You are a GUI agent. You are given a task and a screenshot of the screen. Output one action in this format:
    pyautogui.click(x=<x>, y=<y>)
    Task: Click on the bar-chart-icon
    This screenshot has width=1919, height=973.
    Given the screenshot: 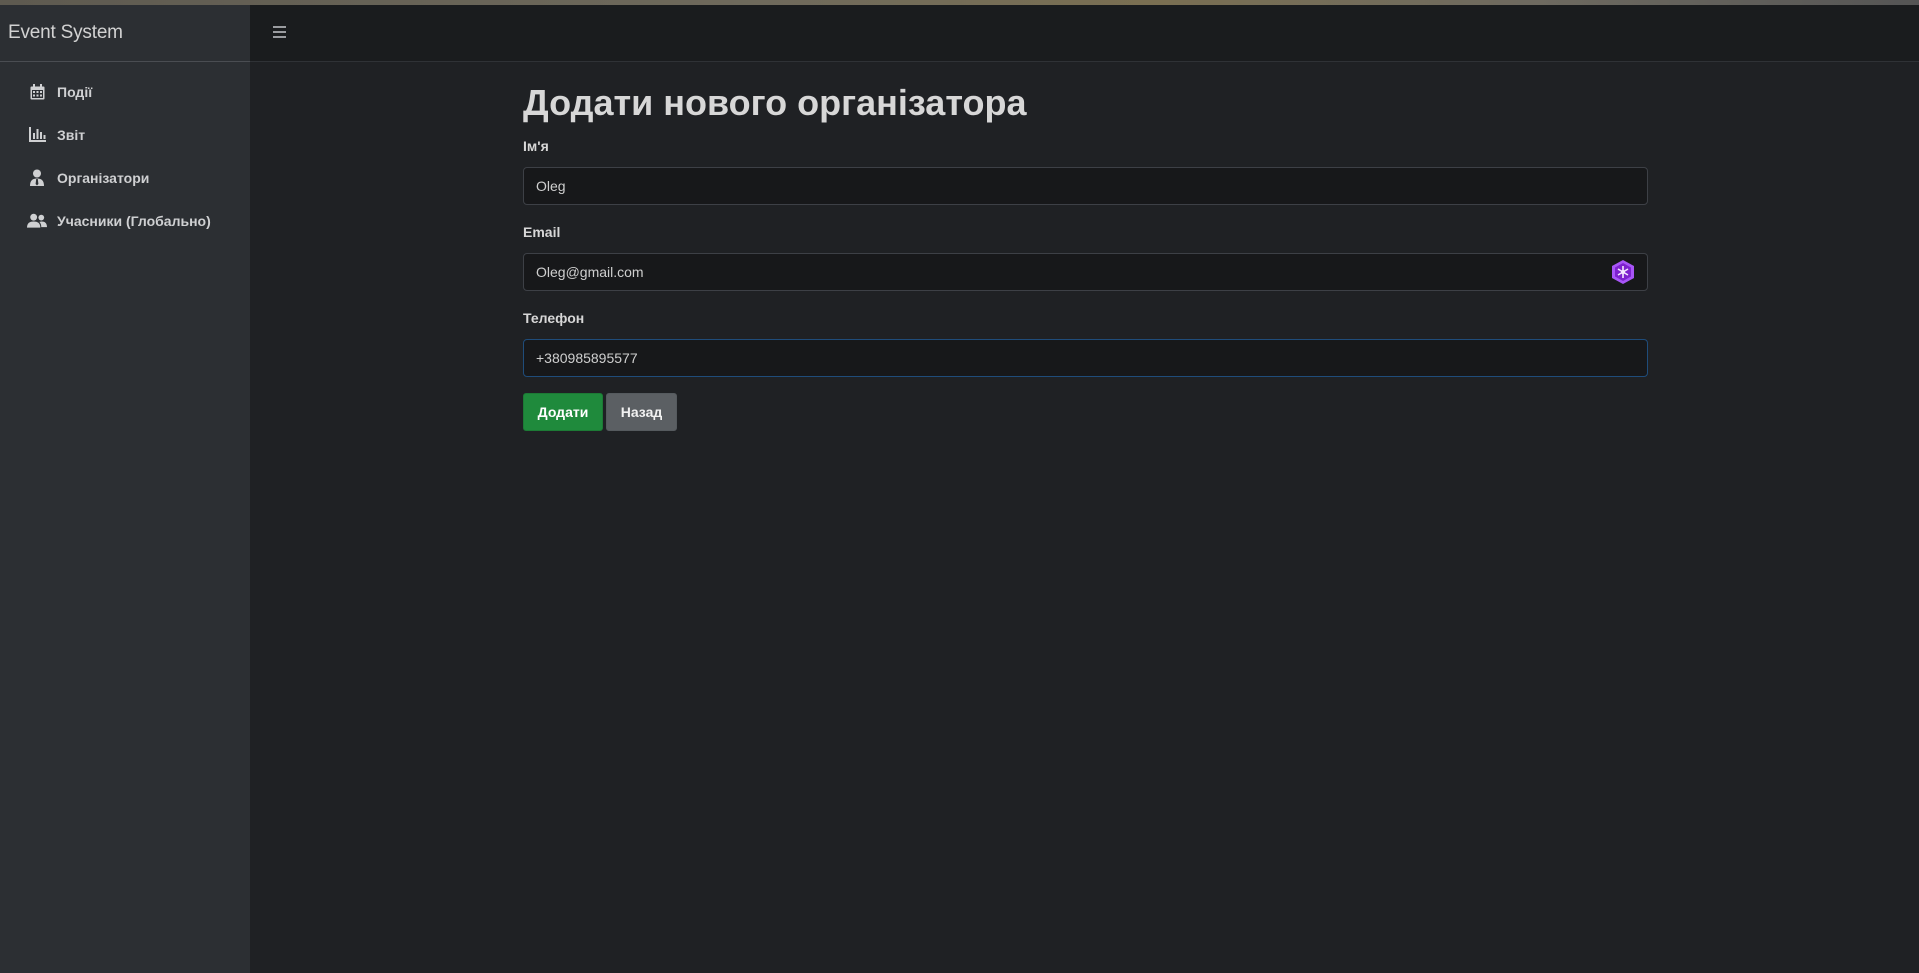 What is the action you would take?
    pyautogui.click(x=37, y=135)
    